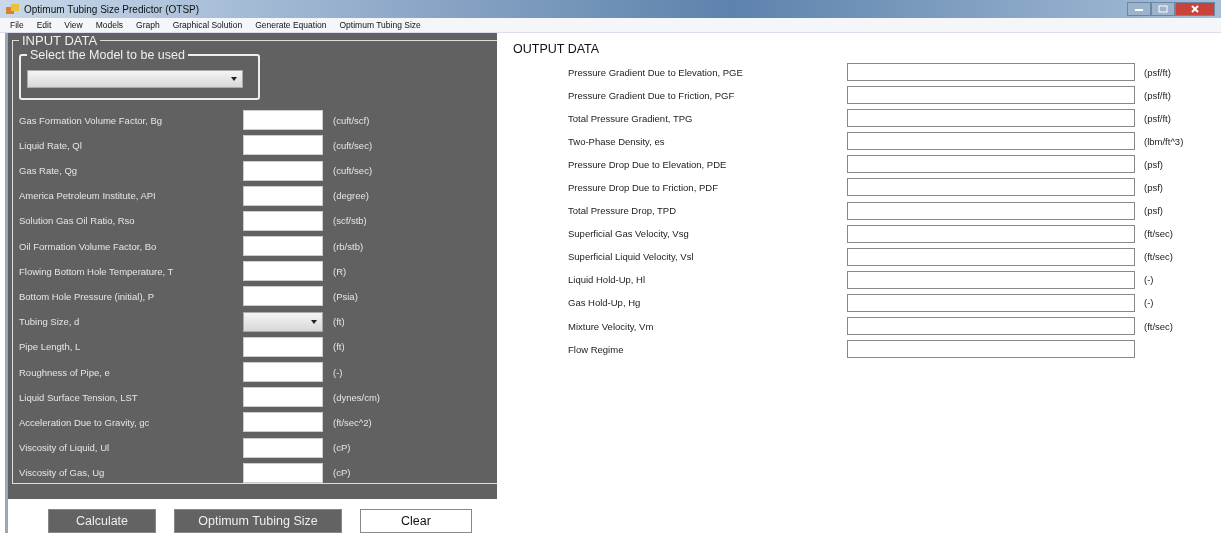 Image resolution: width=1221 pixels, height=533 pixels. I want to click on output-label: Pressure Gradient Due to Friction, PGF, so click(652, 95).